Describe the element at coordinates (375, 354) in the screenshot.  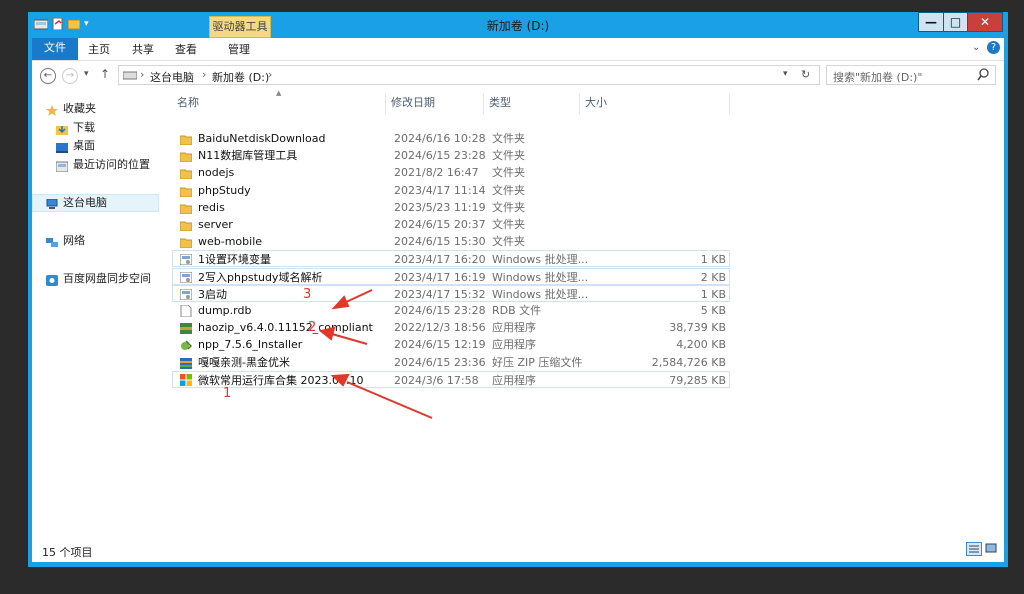
I see `annotation-overlay` at that location.